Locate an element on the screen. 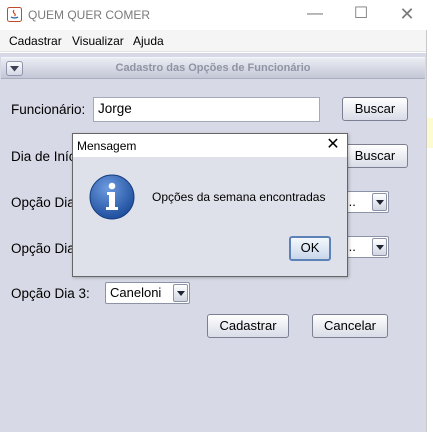 The image size is (433, 432). buscar-funcionario-button: Buscar is located at coordinates (375, 109).